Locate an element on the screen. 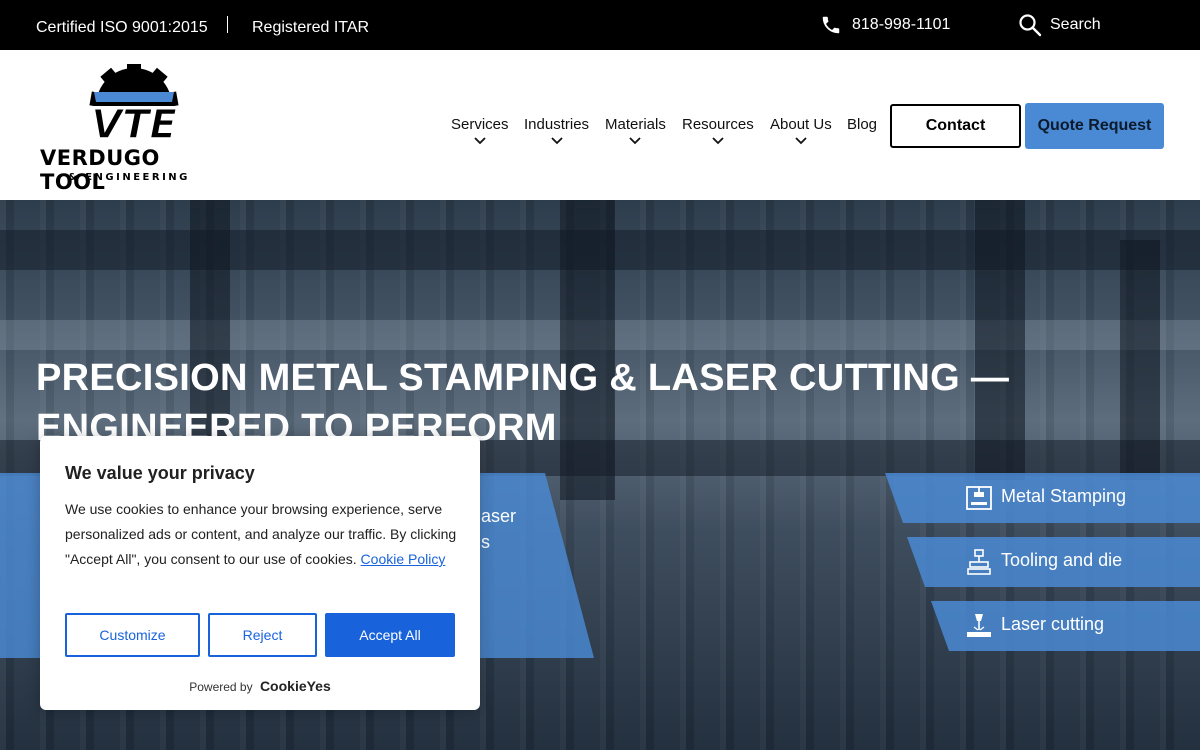  powered-by: Powered by CookieYes is located at coordinates (260, 686).